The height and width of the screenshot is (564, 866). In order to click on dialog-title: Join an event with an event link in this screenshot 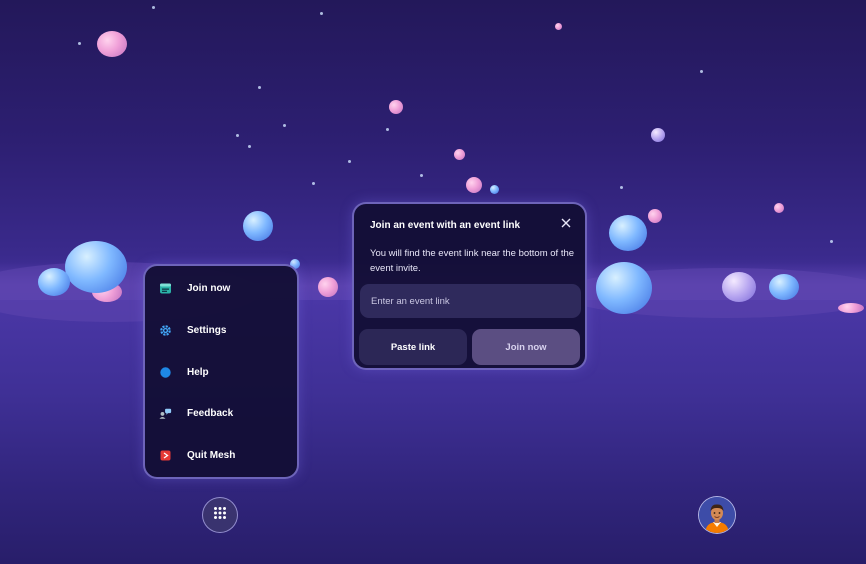, I will do `click(445, 225)`.